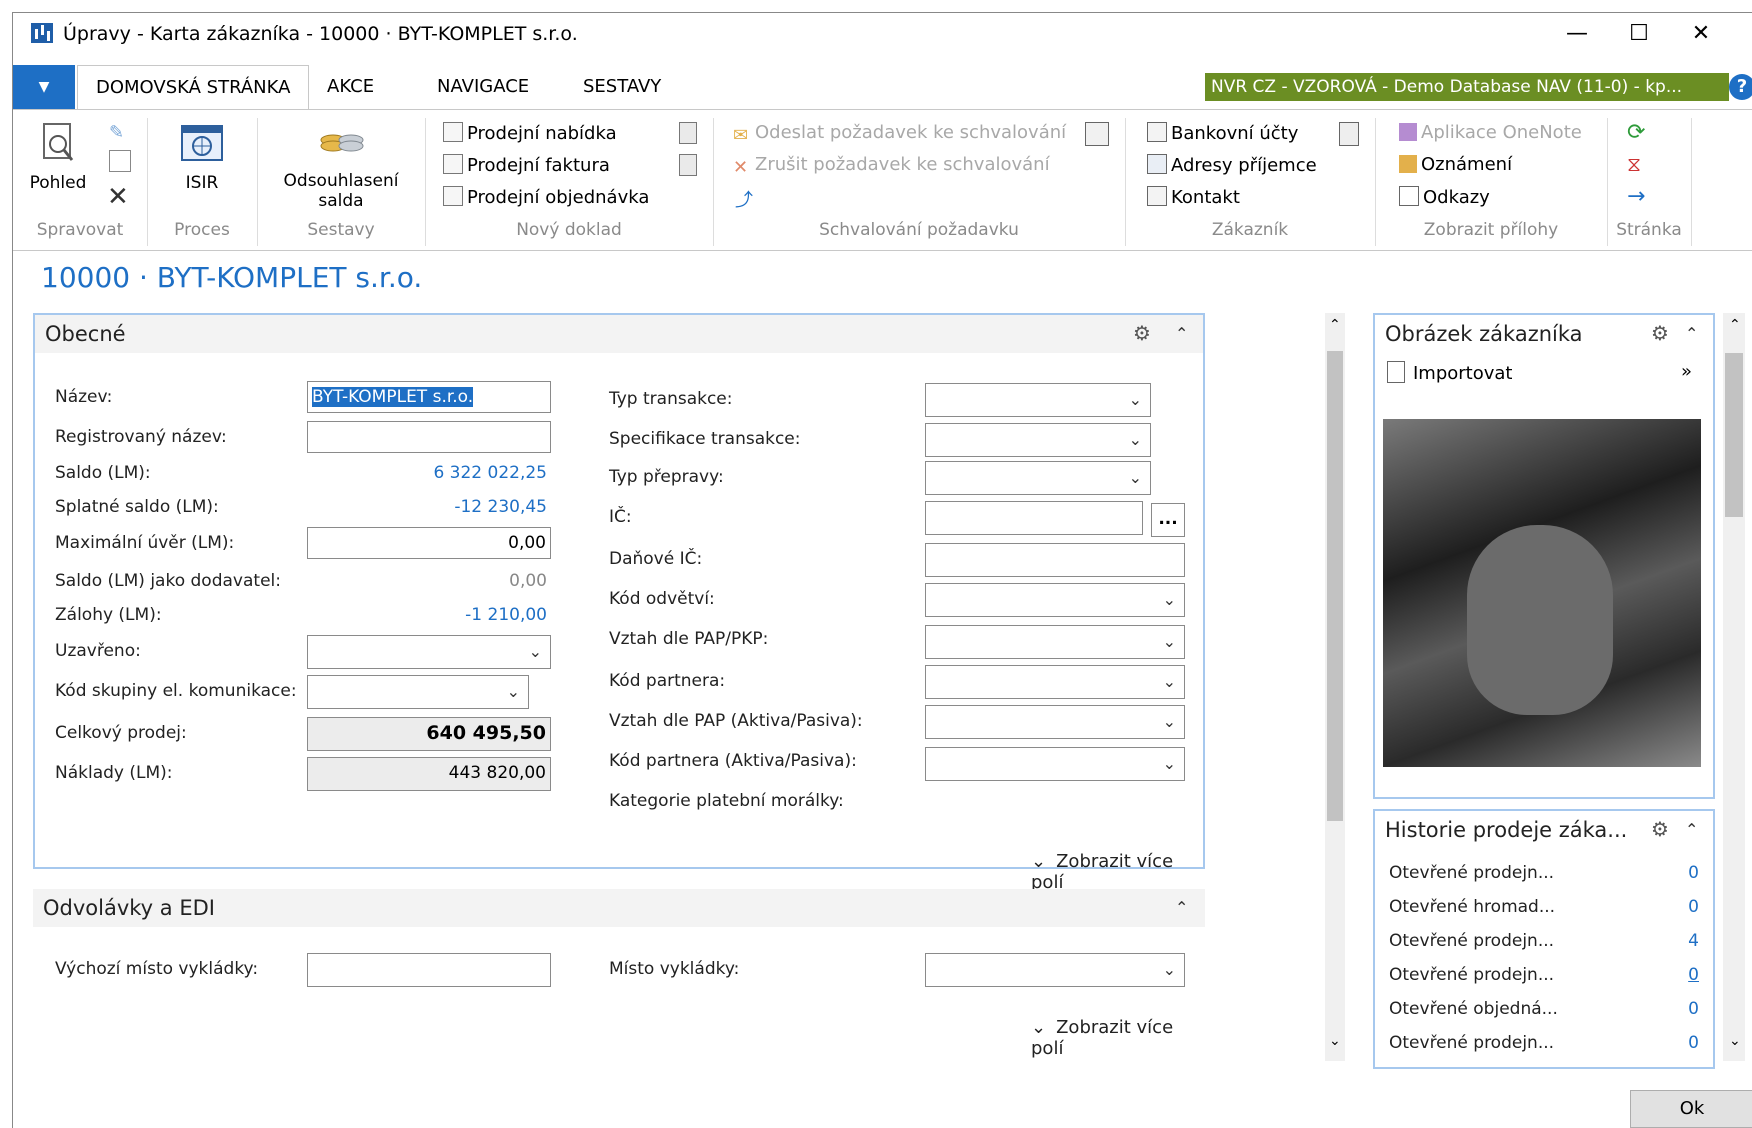 This screenshot has height=1128, width=1752. What do you see at coordinates (1686, 371) in the screenshot?
I see `more-actions-icon: »` at bounding box center [1686, 371].